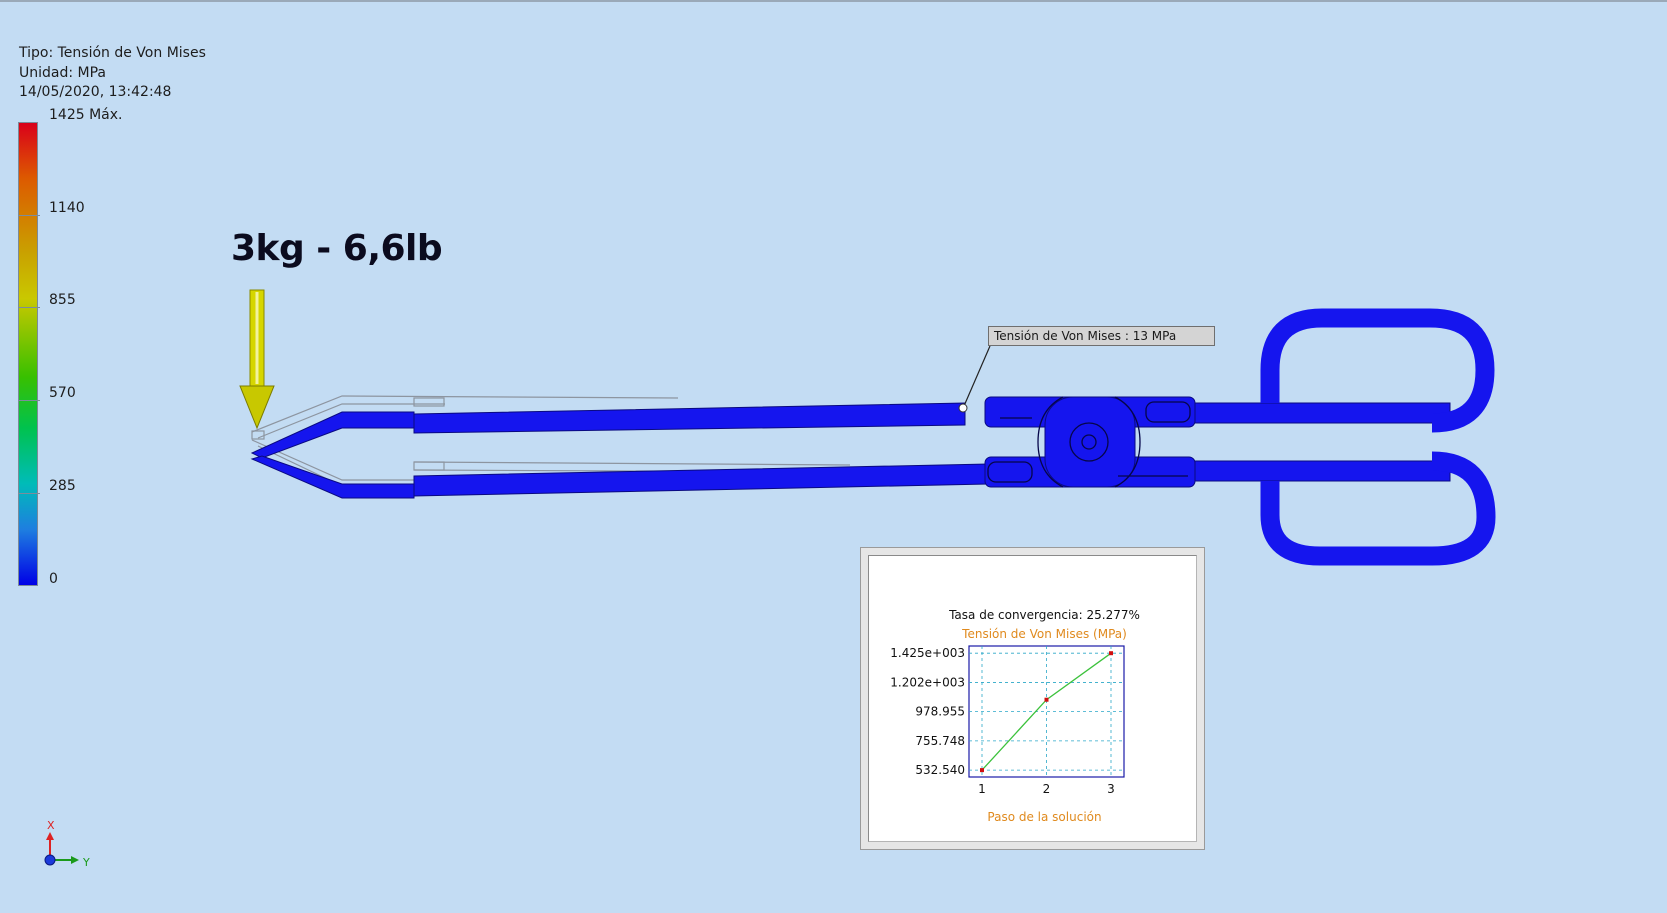  What do you see at coordinates (1101, 336) in the screenshot?
I see `probe-label: Tensión de Von Mises : 13 MPa` at bounding box center [1101, 336].